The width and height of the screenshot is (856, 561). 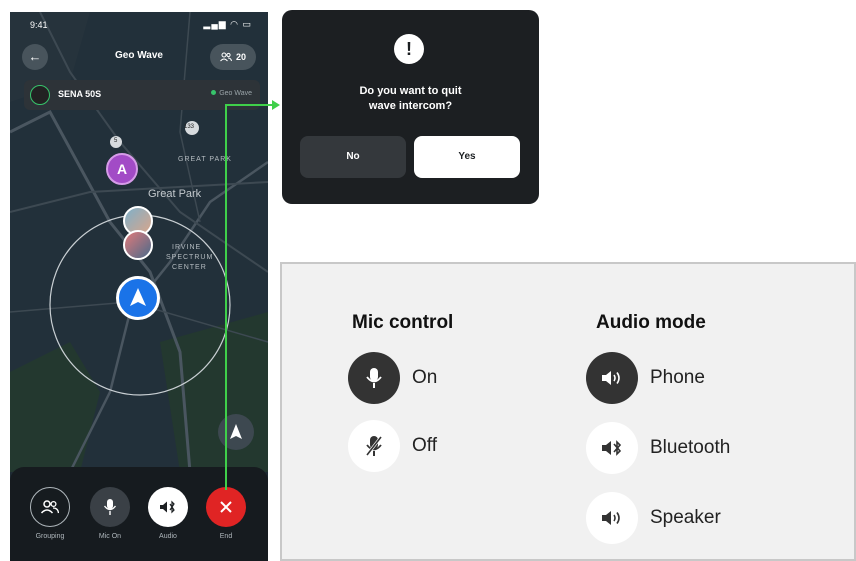 I want to click on mic-off-text: Off, so click(x=424, y=445).